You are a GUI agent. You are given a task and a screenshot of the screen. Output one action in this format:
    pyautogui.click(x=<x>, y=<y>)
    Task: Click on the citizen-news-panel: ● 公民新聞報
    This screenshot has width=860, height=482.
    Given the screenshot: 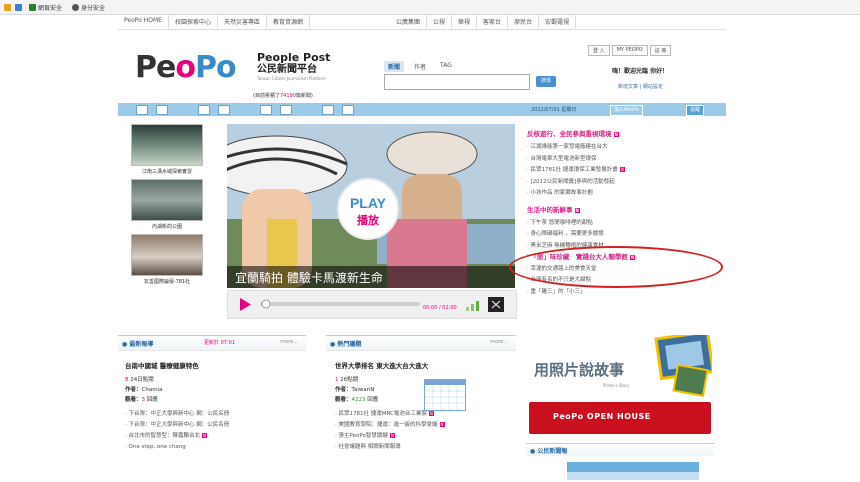 What is the action you would take?
    pyautogui.click(x=620, y=449)
    